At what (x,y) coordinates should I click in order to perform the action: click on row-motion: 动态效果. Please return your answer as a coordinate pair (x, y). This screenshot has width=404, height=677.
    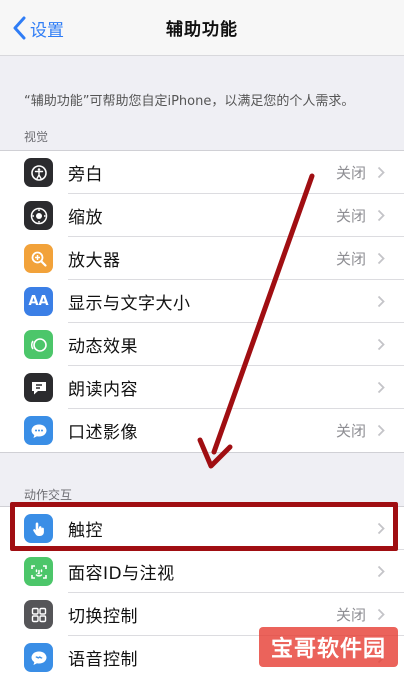
    Looking at the image, I should click on (202, 344).